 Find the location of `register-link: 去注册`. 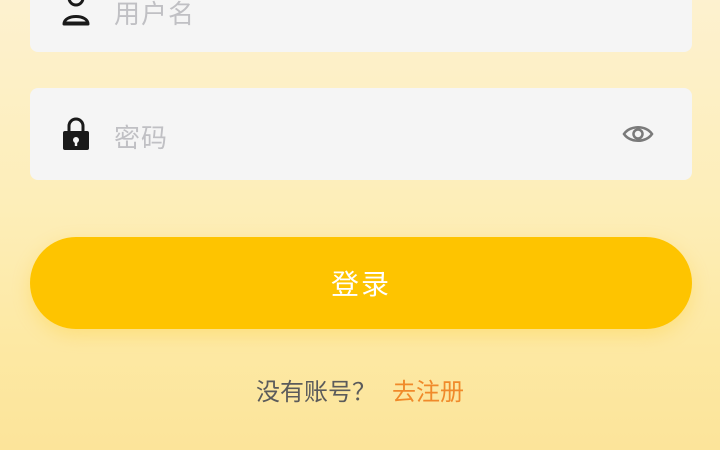

register-link: 去注册 is located at coordinates (428, 392).